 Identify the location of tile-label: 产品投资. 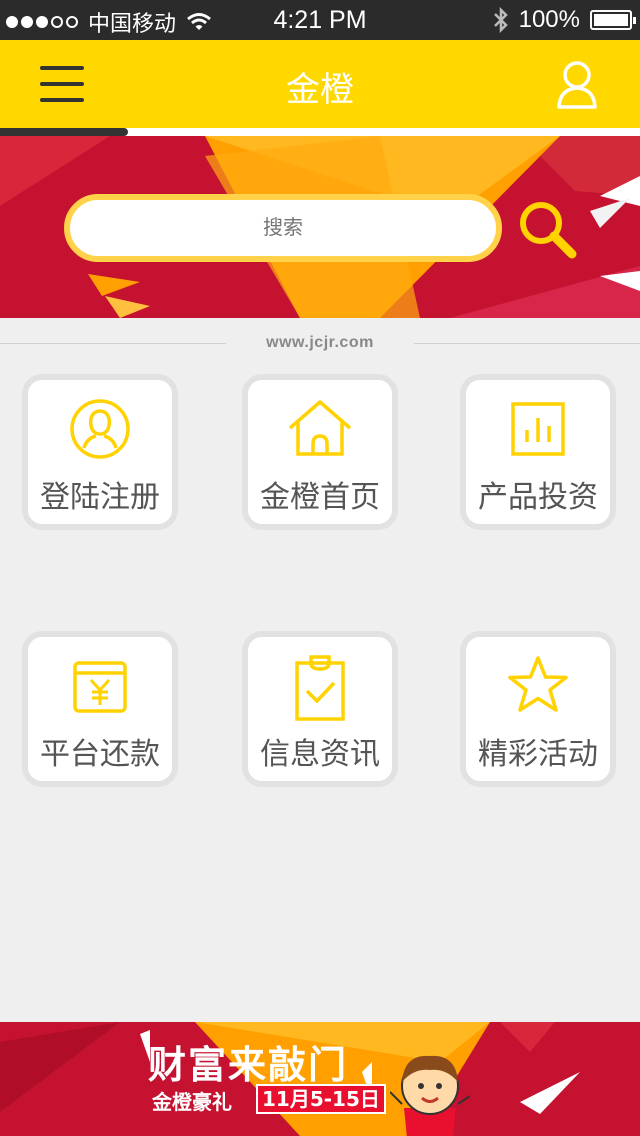
(538, 497).